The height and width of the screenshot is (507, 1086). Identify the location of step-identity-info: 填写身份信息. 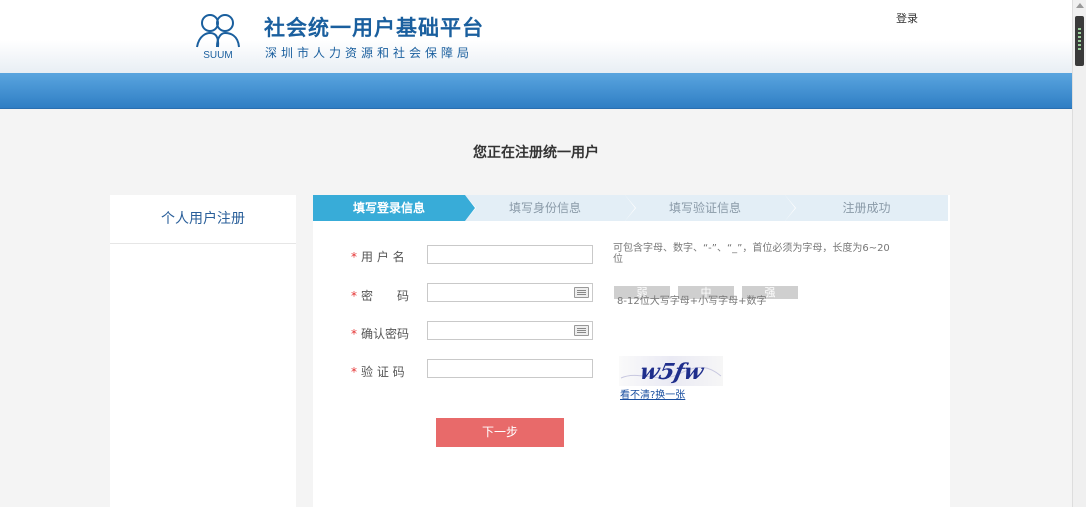
(545, 208).